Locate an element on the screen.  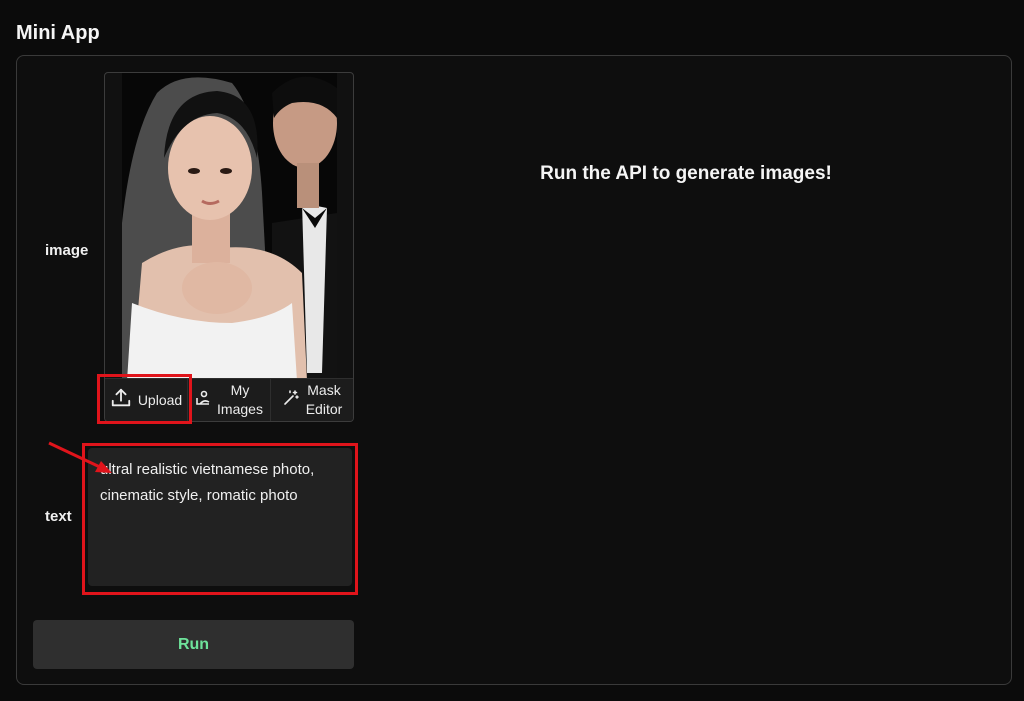
app-title: Mini App is located at coordinates (58, 33).